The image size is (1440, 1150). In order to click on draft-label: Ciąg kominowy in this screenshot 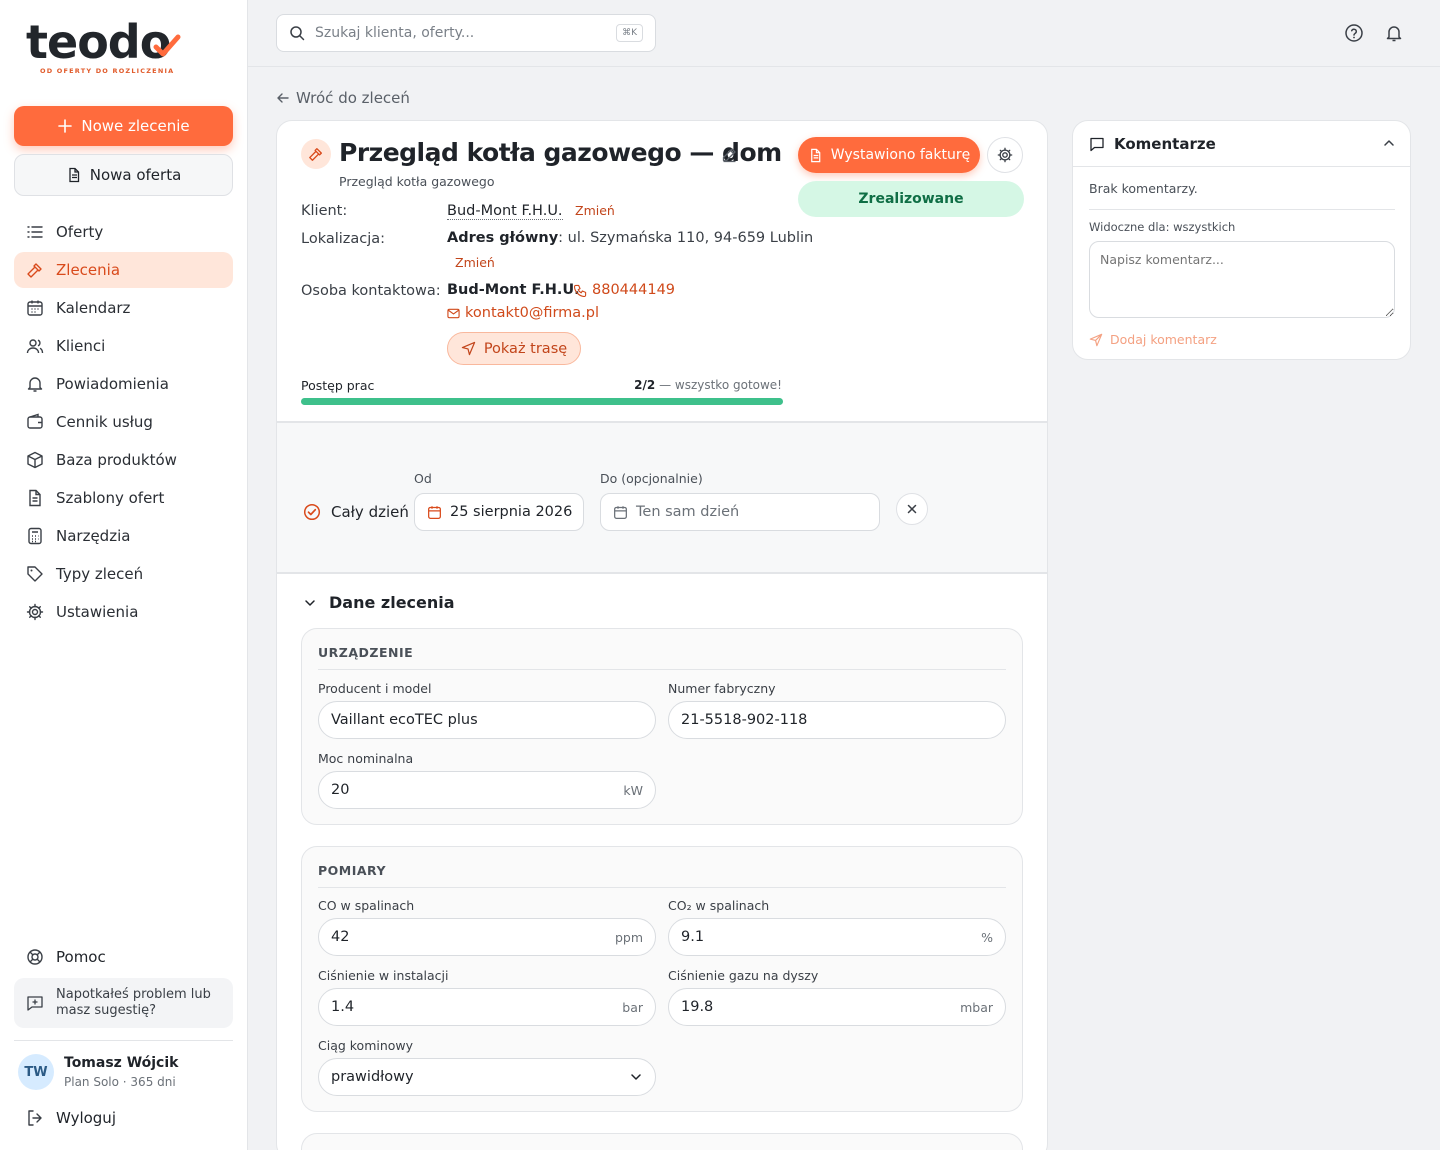, I will do `click(366, 1045)`.